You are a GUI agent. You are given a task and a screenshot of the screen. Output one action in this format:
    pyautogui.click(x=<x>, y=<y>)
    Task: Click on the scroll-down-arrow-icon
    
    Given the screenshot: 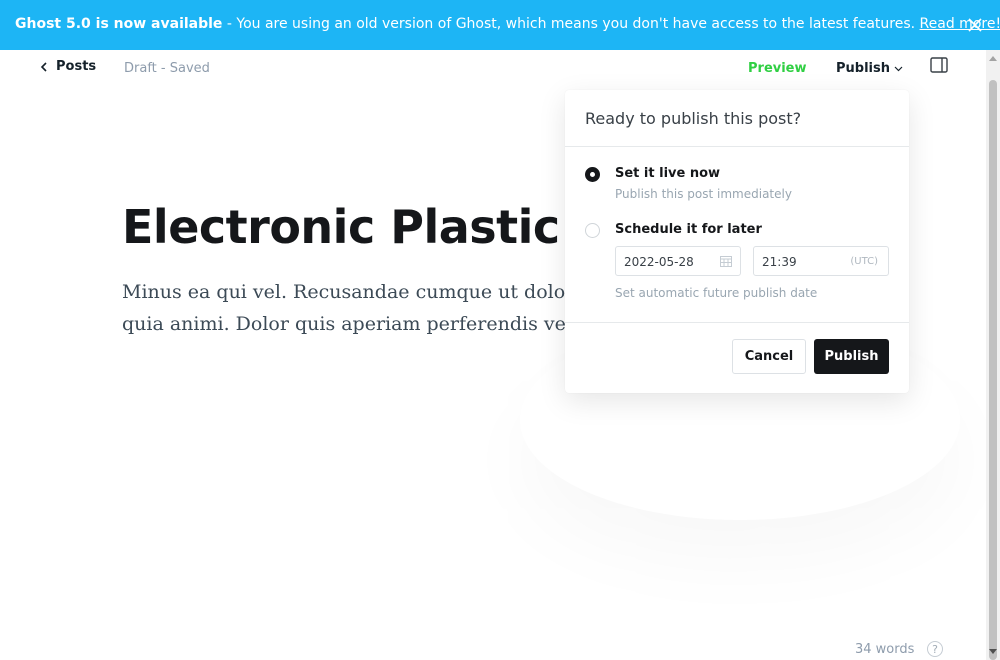 What is the action you would take?
    pyautogui.click(x=993, y=651)
    